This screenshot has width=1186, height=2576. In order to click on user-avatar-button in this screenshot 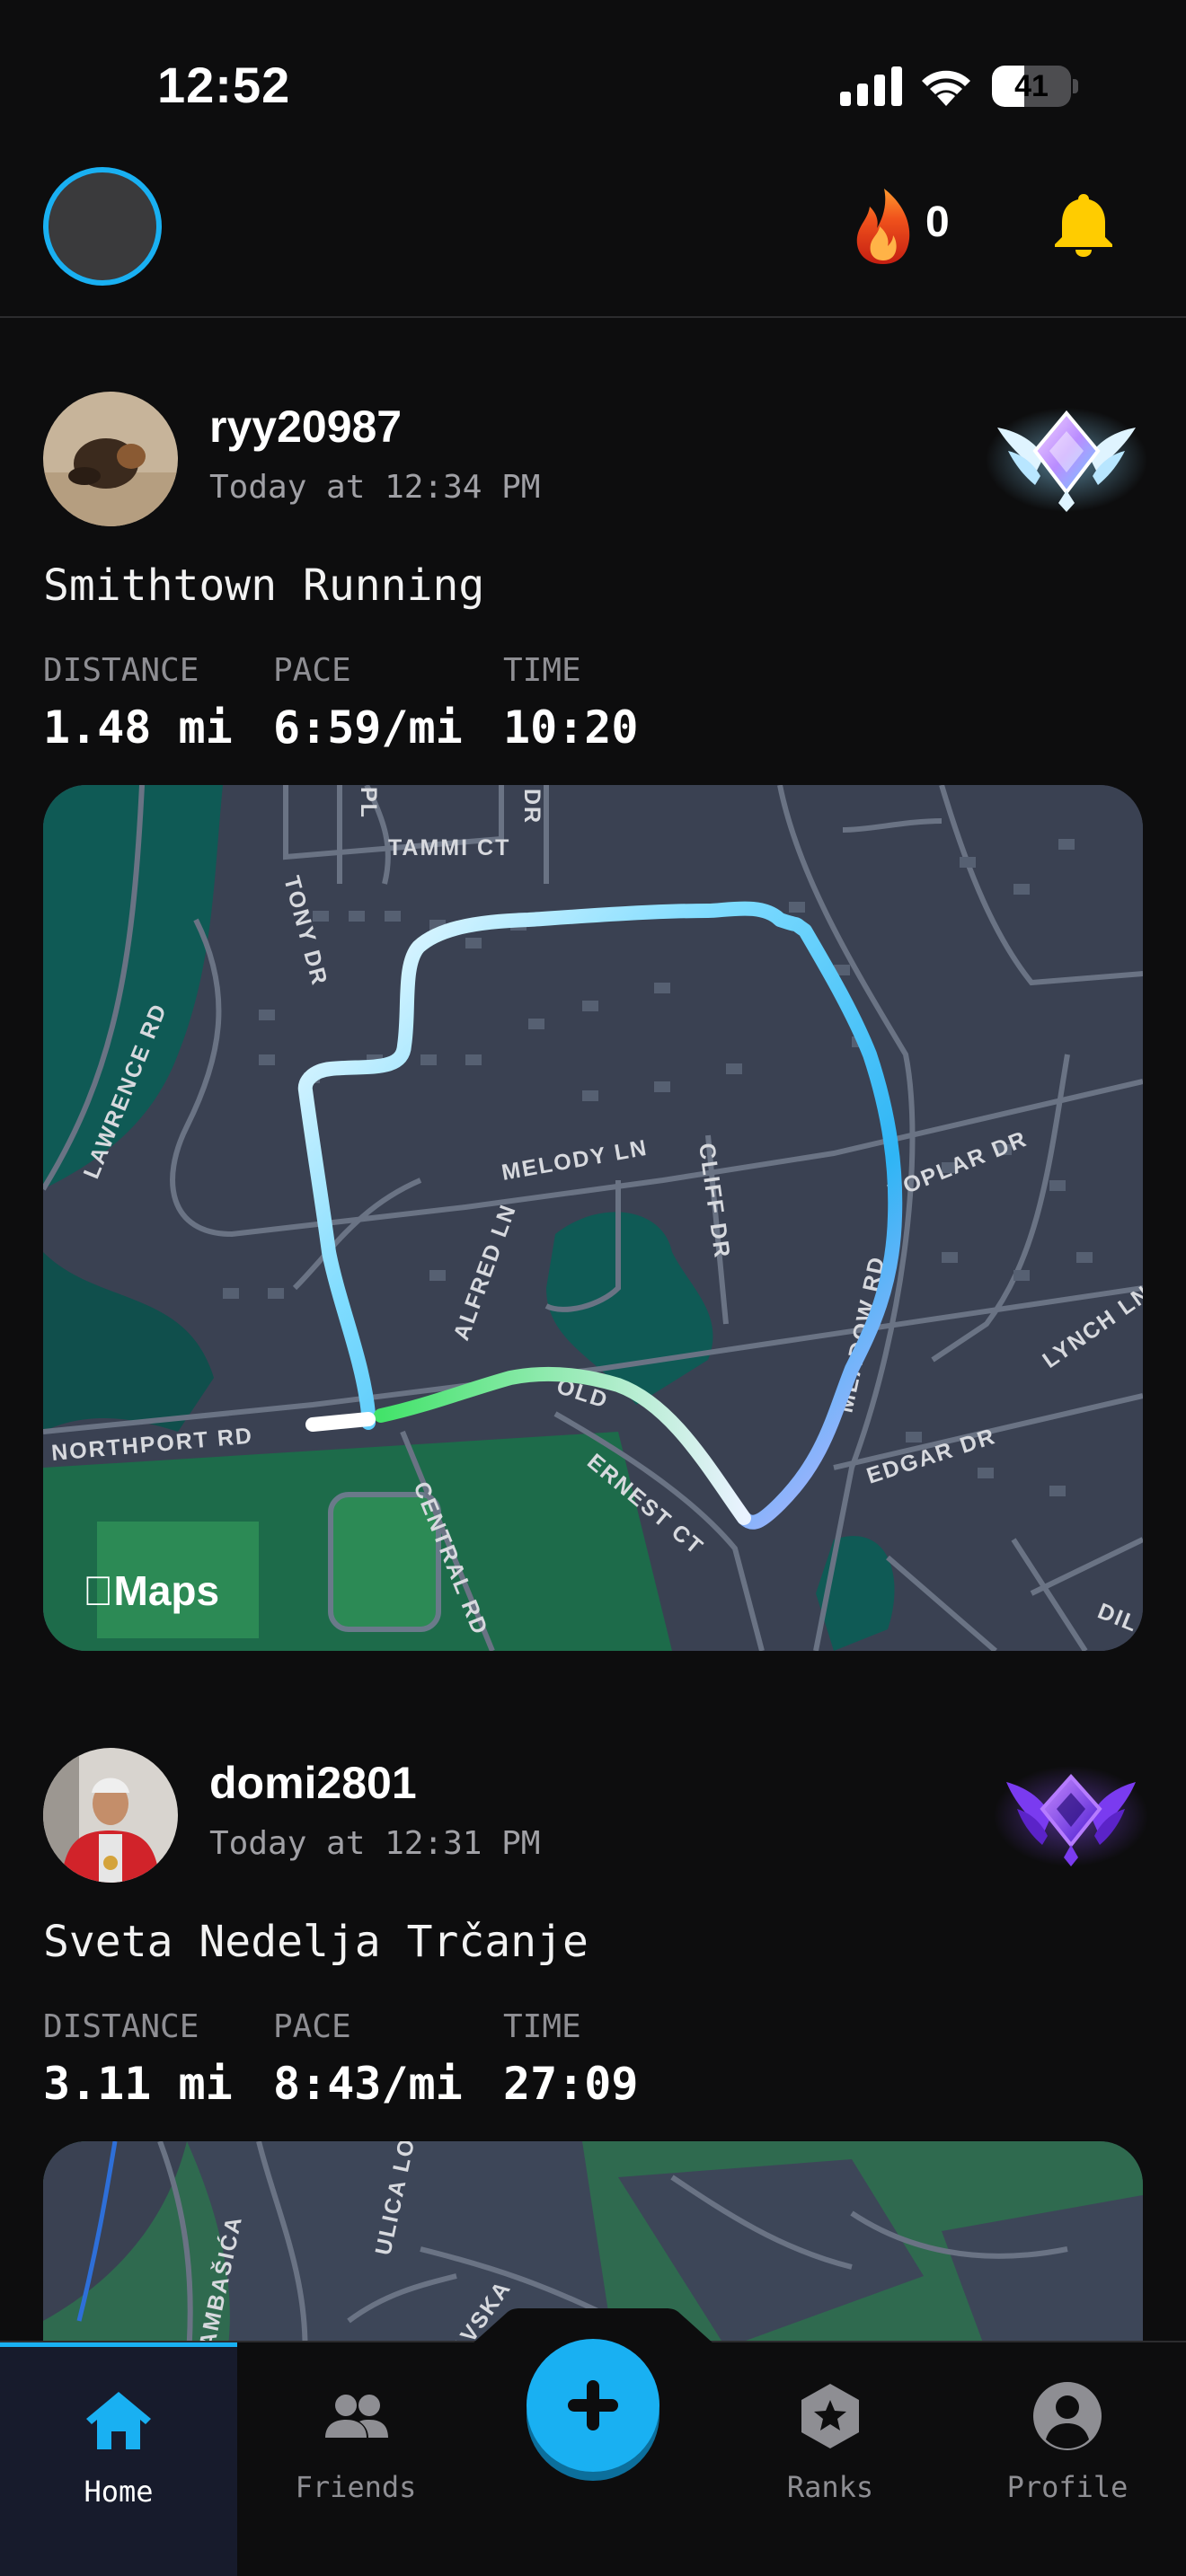, I will do `click(102, 226)`.